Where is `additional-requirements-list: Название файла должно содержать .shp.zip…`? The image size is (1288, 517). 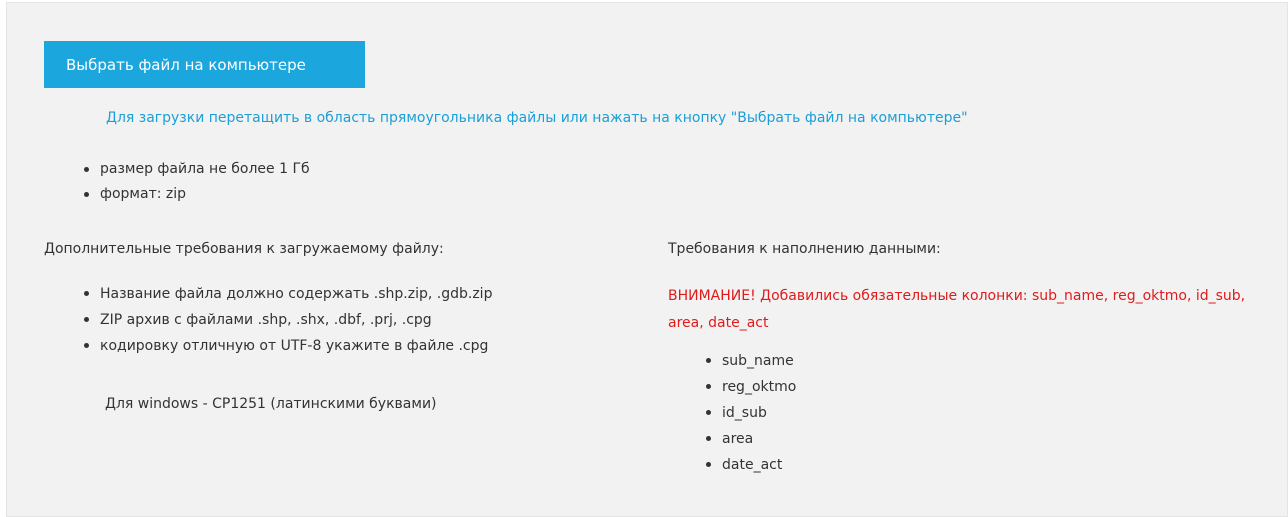 additional-requirements-list: Название файла должно содержать .shp.zip… is located at coordinates (286, 320).